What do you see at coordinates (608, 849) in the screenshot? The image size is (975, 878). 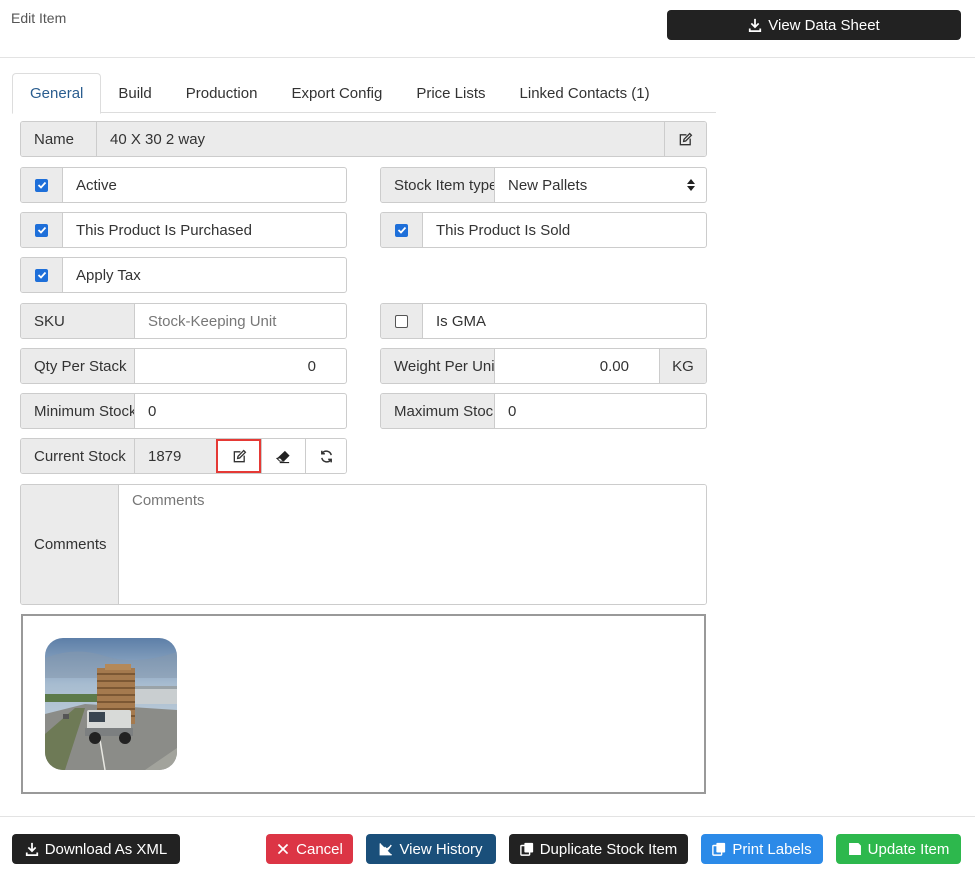 I see `duplicate-stock-item-label: Duplicate Stock Item` at bounding box center [608, 849].